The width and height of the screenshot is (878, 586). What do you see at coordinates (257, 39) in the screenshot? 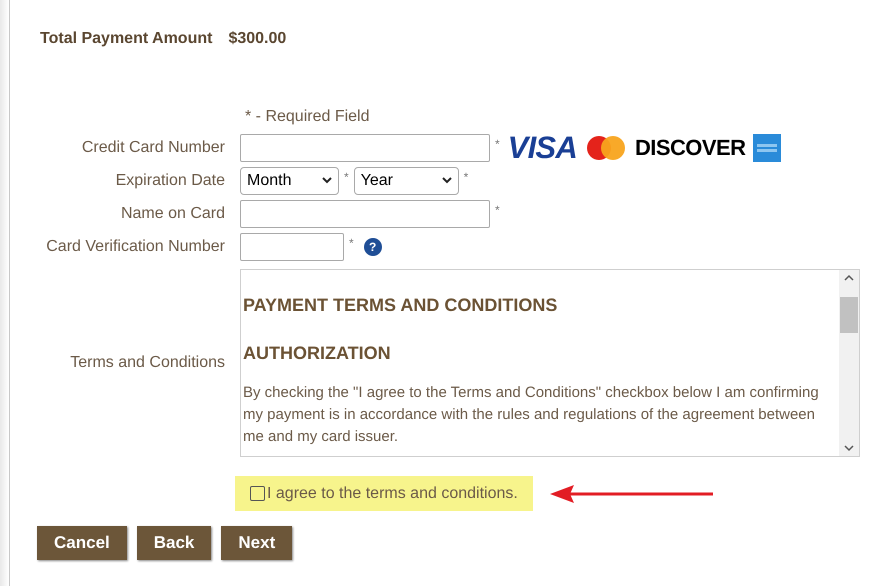
I see `total-value: $300.00` at bounding box center [257, 39].